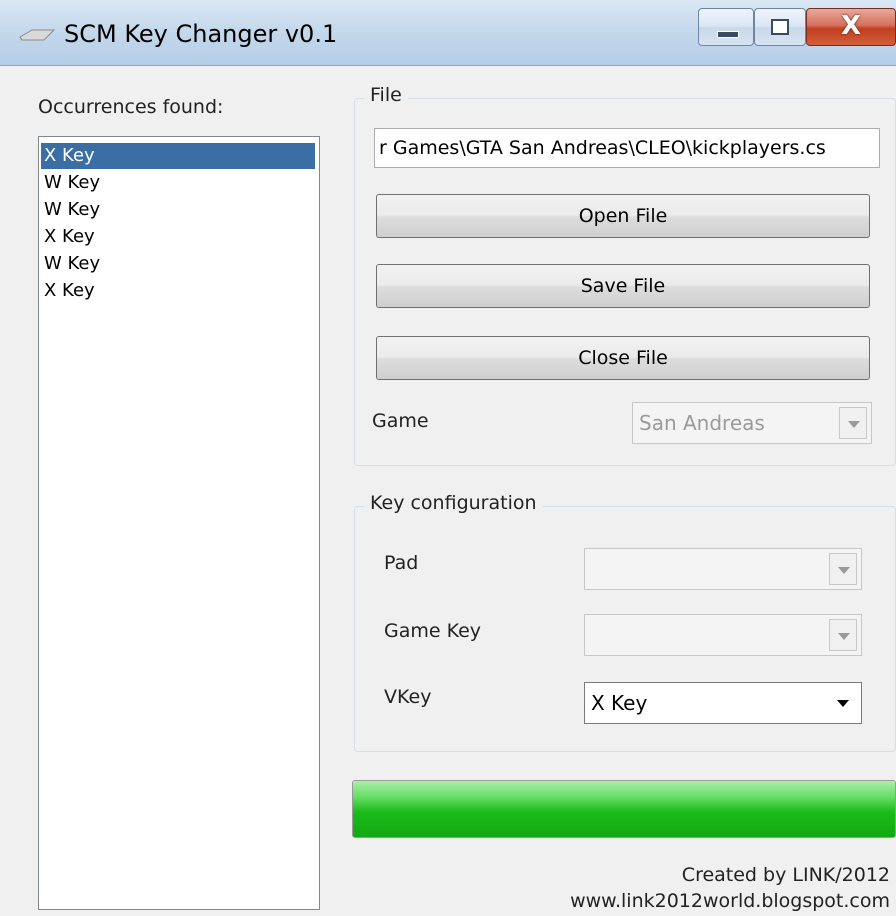 This screenshot has height=916, width=896. What do you see at coordinates (723, 703) in the screenshot?
I see `vkey-combobox: X Key` at bounding box center [723, 703].